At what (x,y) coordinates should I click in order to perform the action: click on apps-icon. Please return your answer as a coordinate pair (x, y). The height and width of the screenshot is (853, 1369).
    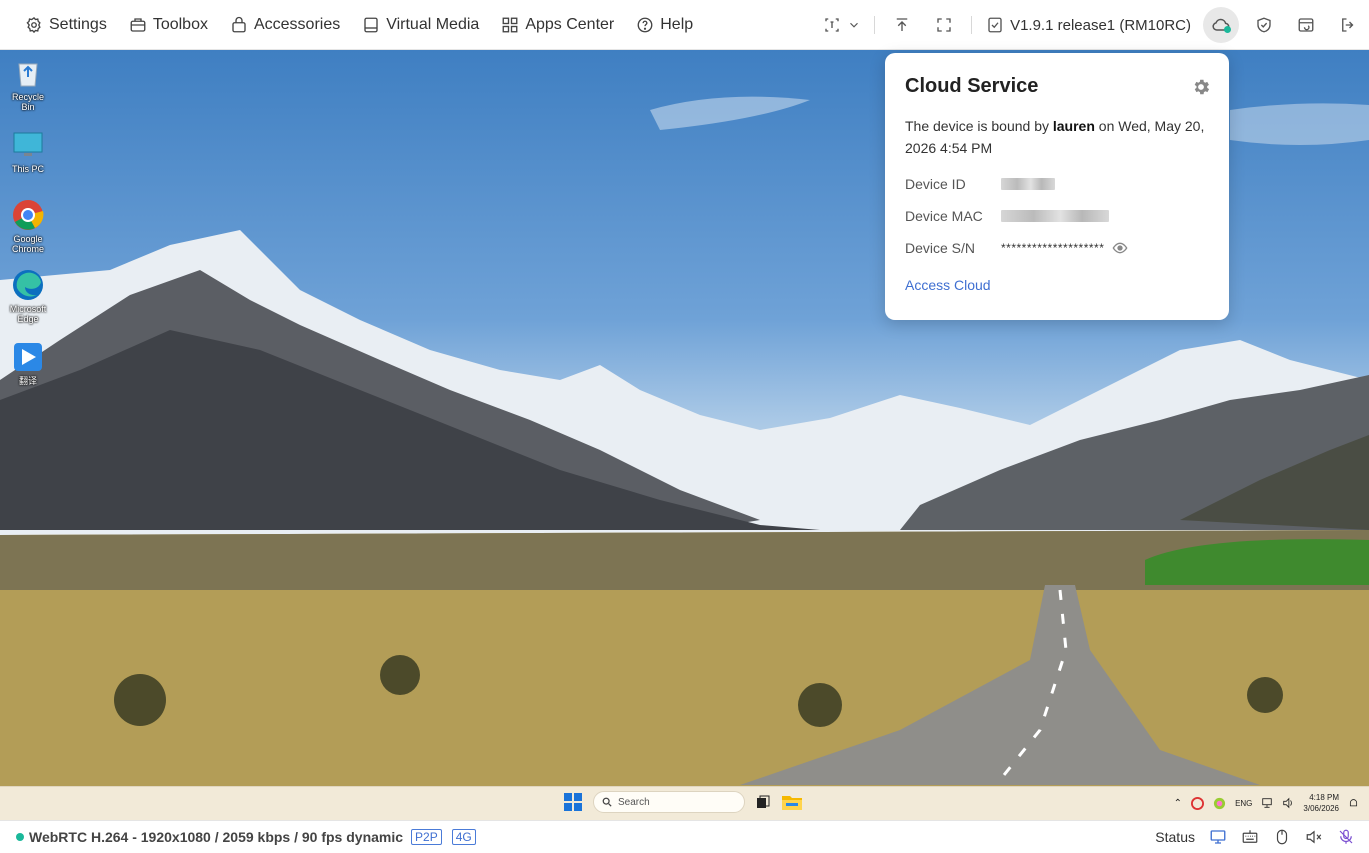
    Looking at the image, I should click on (510, 24).